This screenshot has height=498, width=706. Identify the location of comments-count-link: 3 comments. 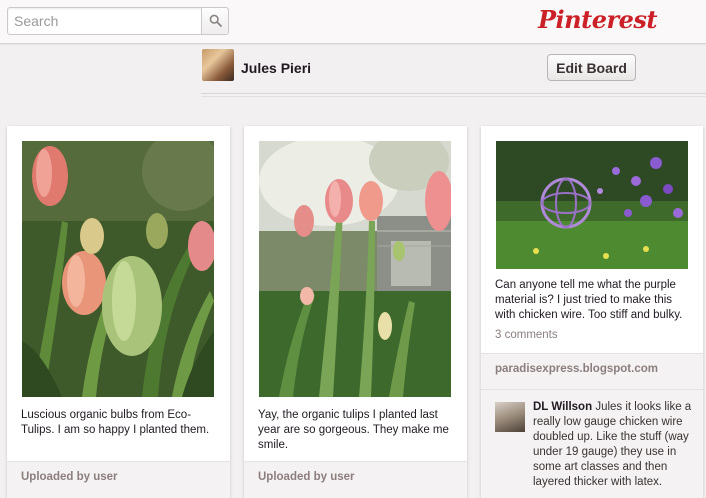
(526, 335).